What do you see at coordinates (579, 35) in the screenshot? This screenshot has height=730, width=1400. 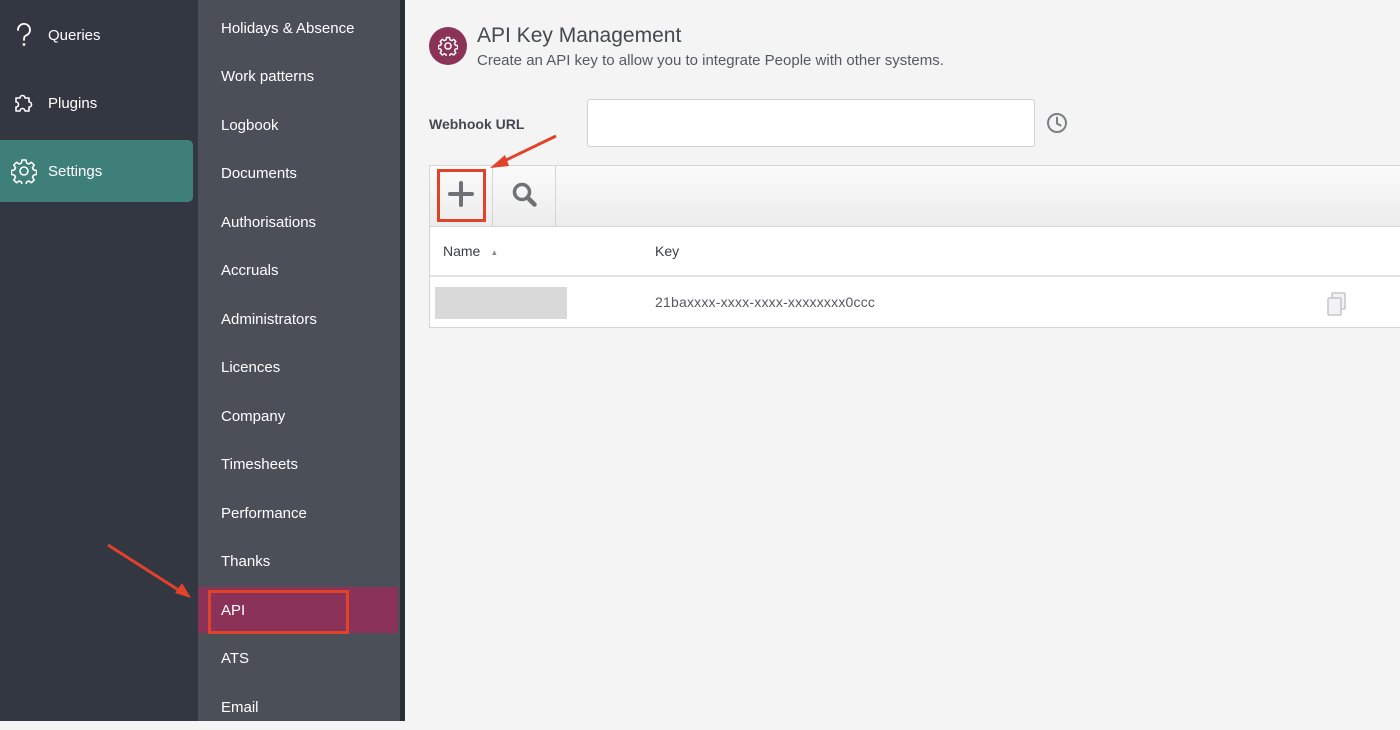 I see `page-title: API Key Management` at bounding box center [579, 35].